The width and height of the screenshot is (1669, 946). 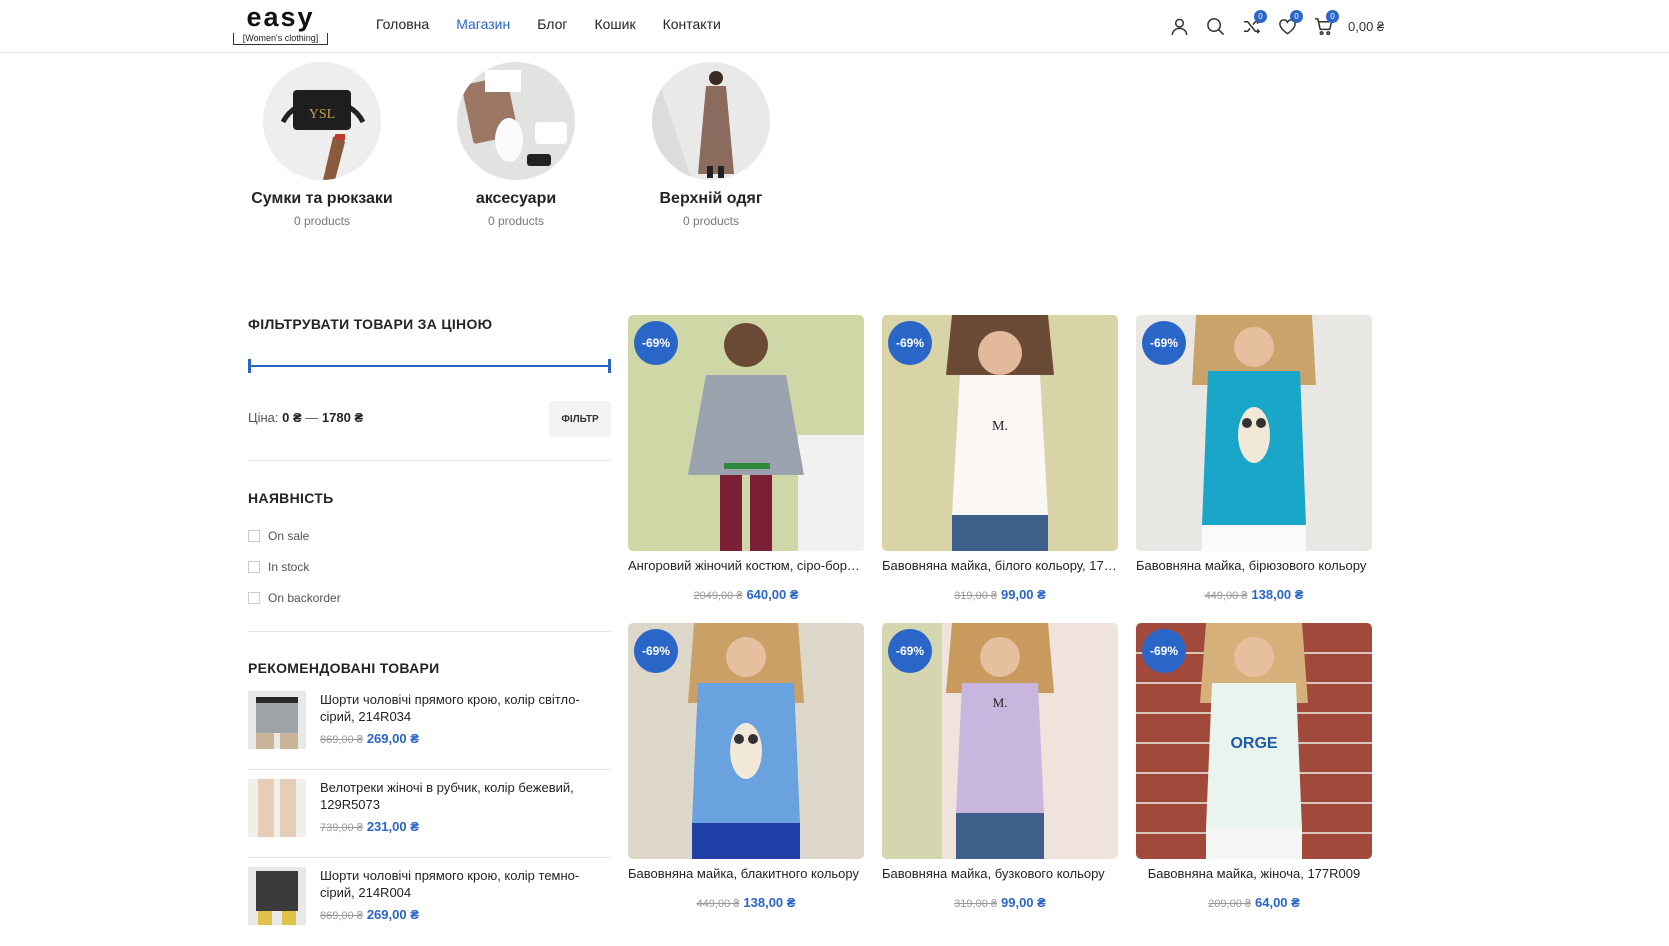 I want to click on sale-price: 99,00 ₴, so click(x=1023, y=902).